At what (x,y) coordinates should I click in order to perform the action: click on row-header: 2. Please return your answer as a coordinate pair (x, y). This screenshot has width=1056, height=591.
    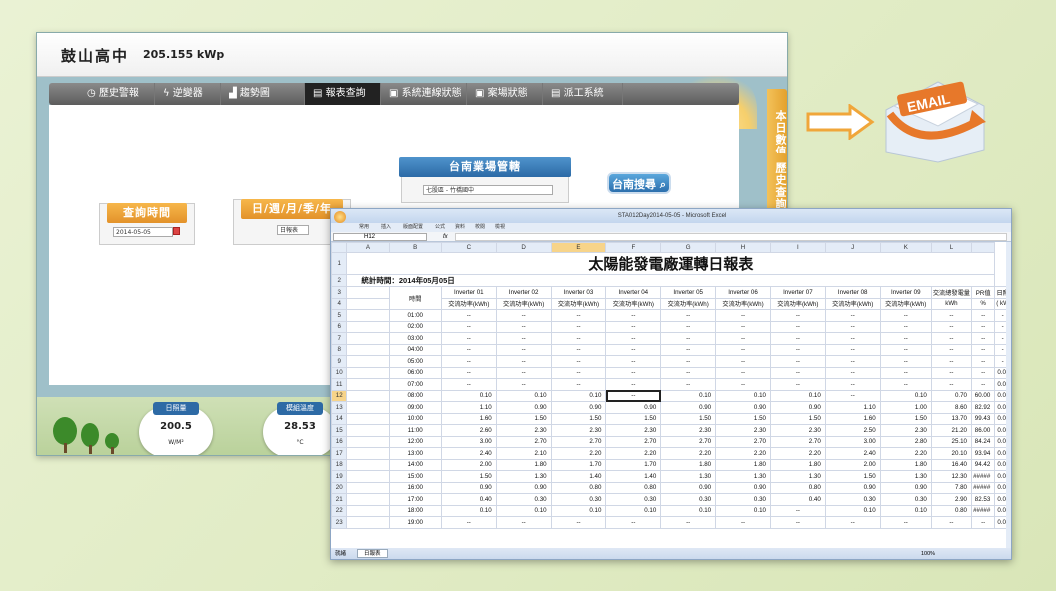
    Looking at the image, I should click on (339, 280).